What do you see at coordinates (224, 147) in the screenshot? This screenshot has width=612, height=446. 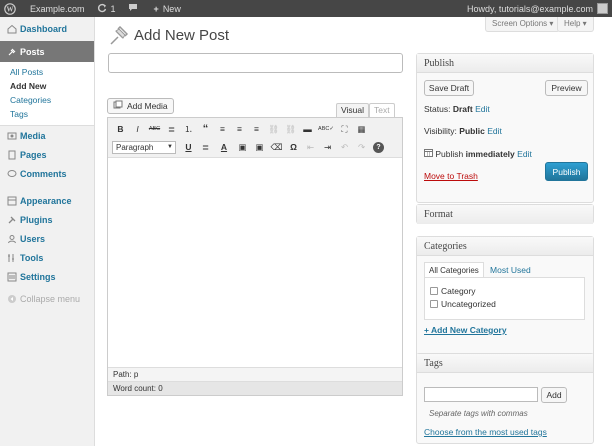 I see `text-color-button: A` at bounding box center [224, 147].